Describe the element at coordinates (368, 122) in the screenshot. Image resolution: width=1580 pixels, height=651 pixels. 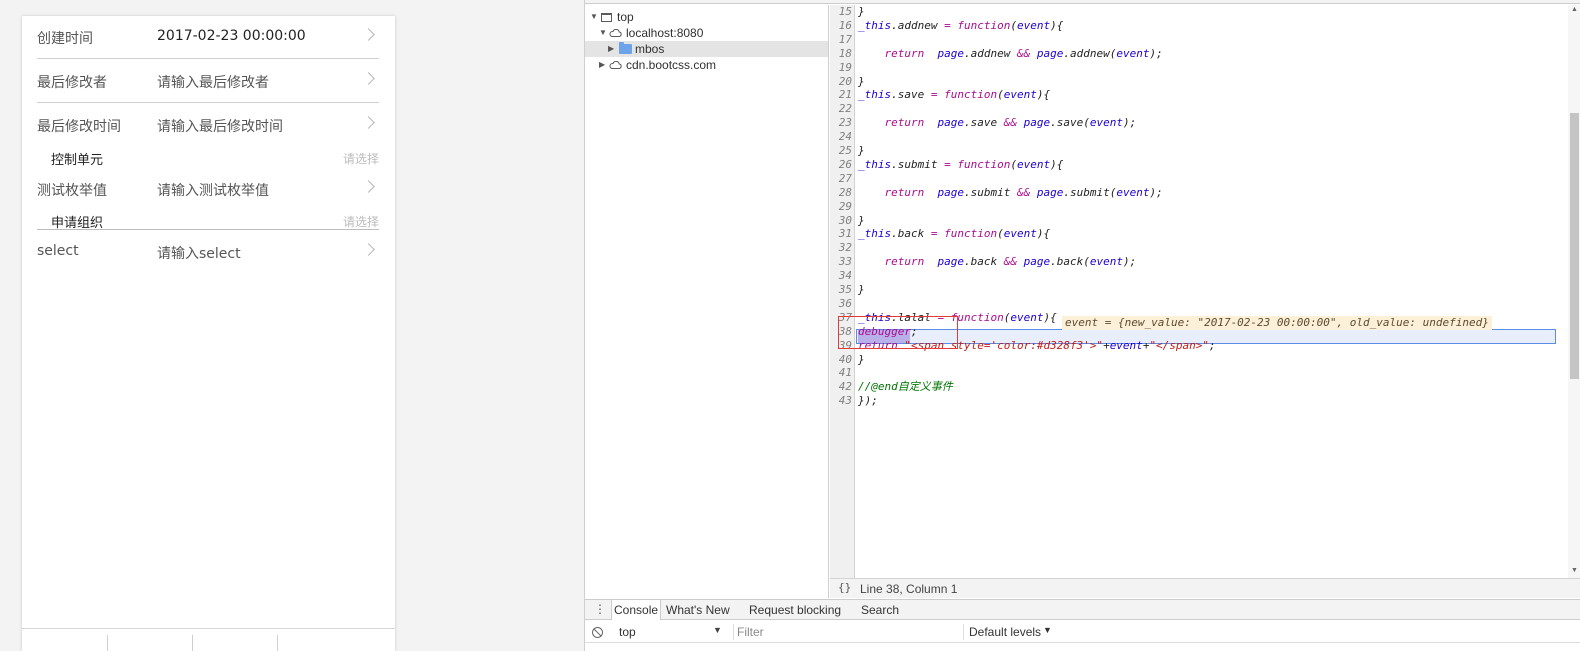
I see `chevron-right-icon` at that location.